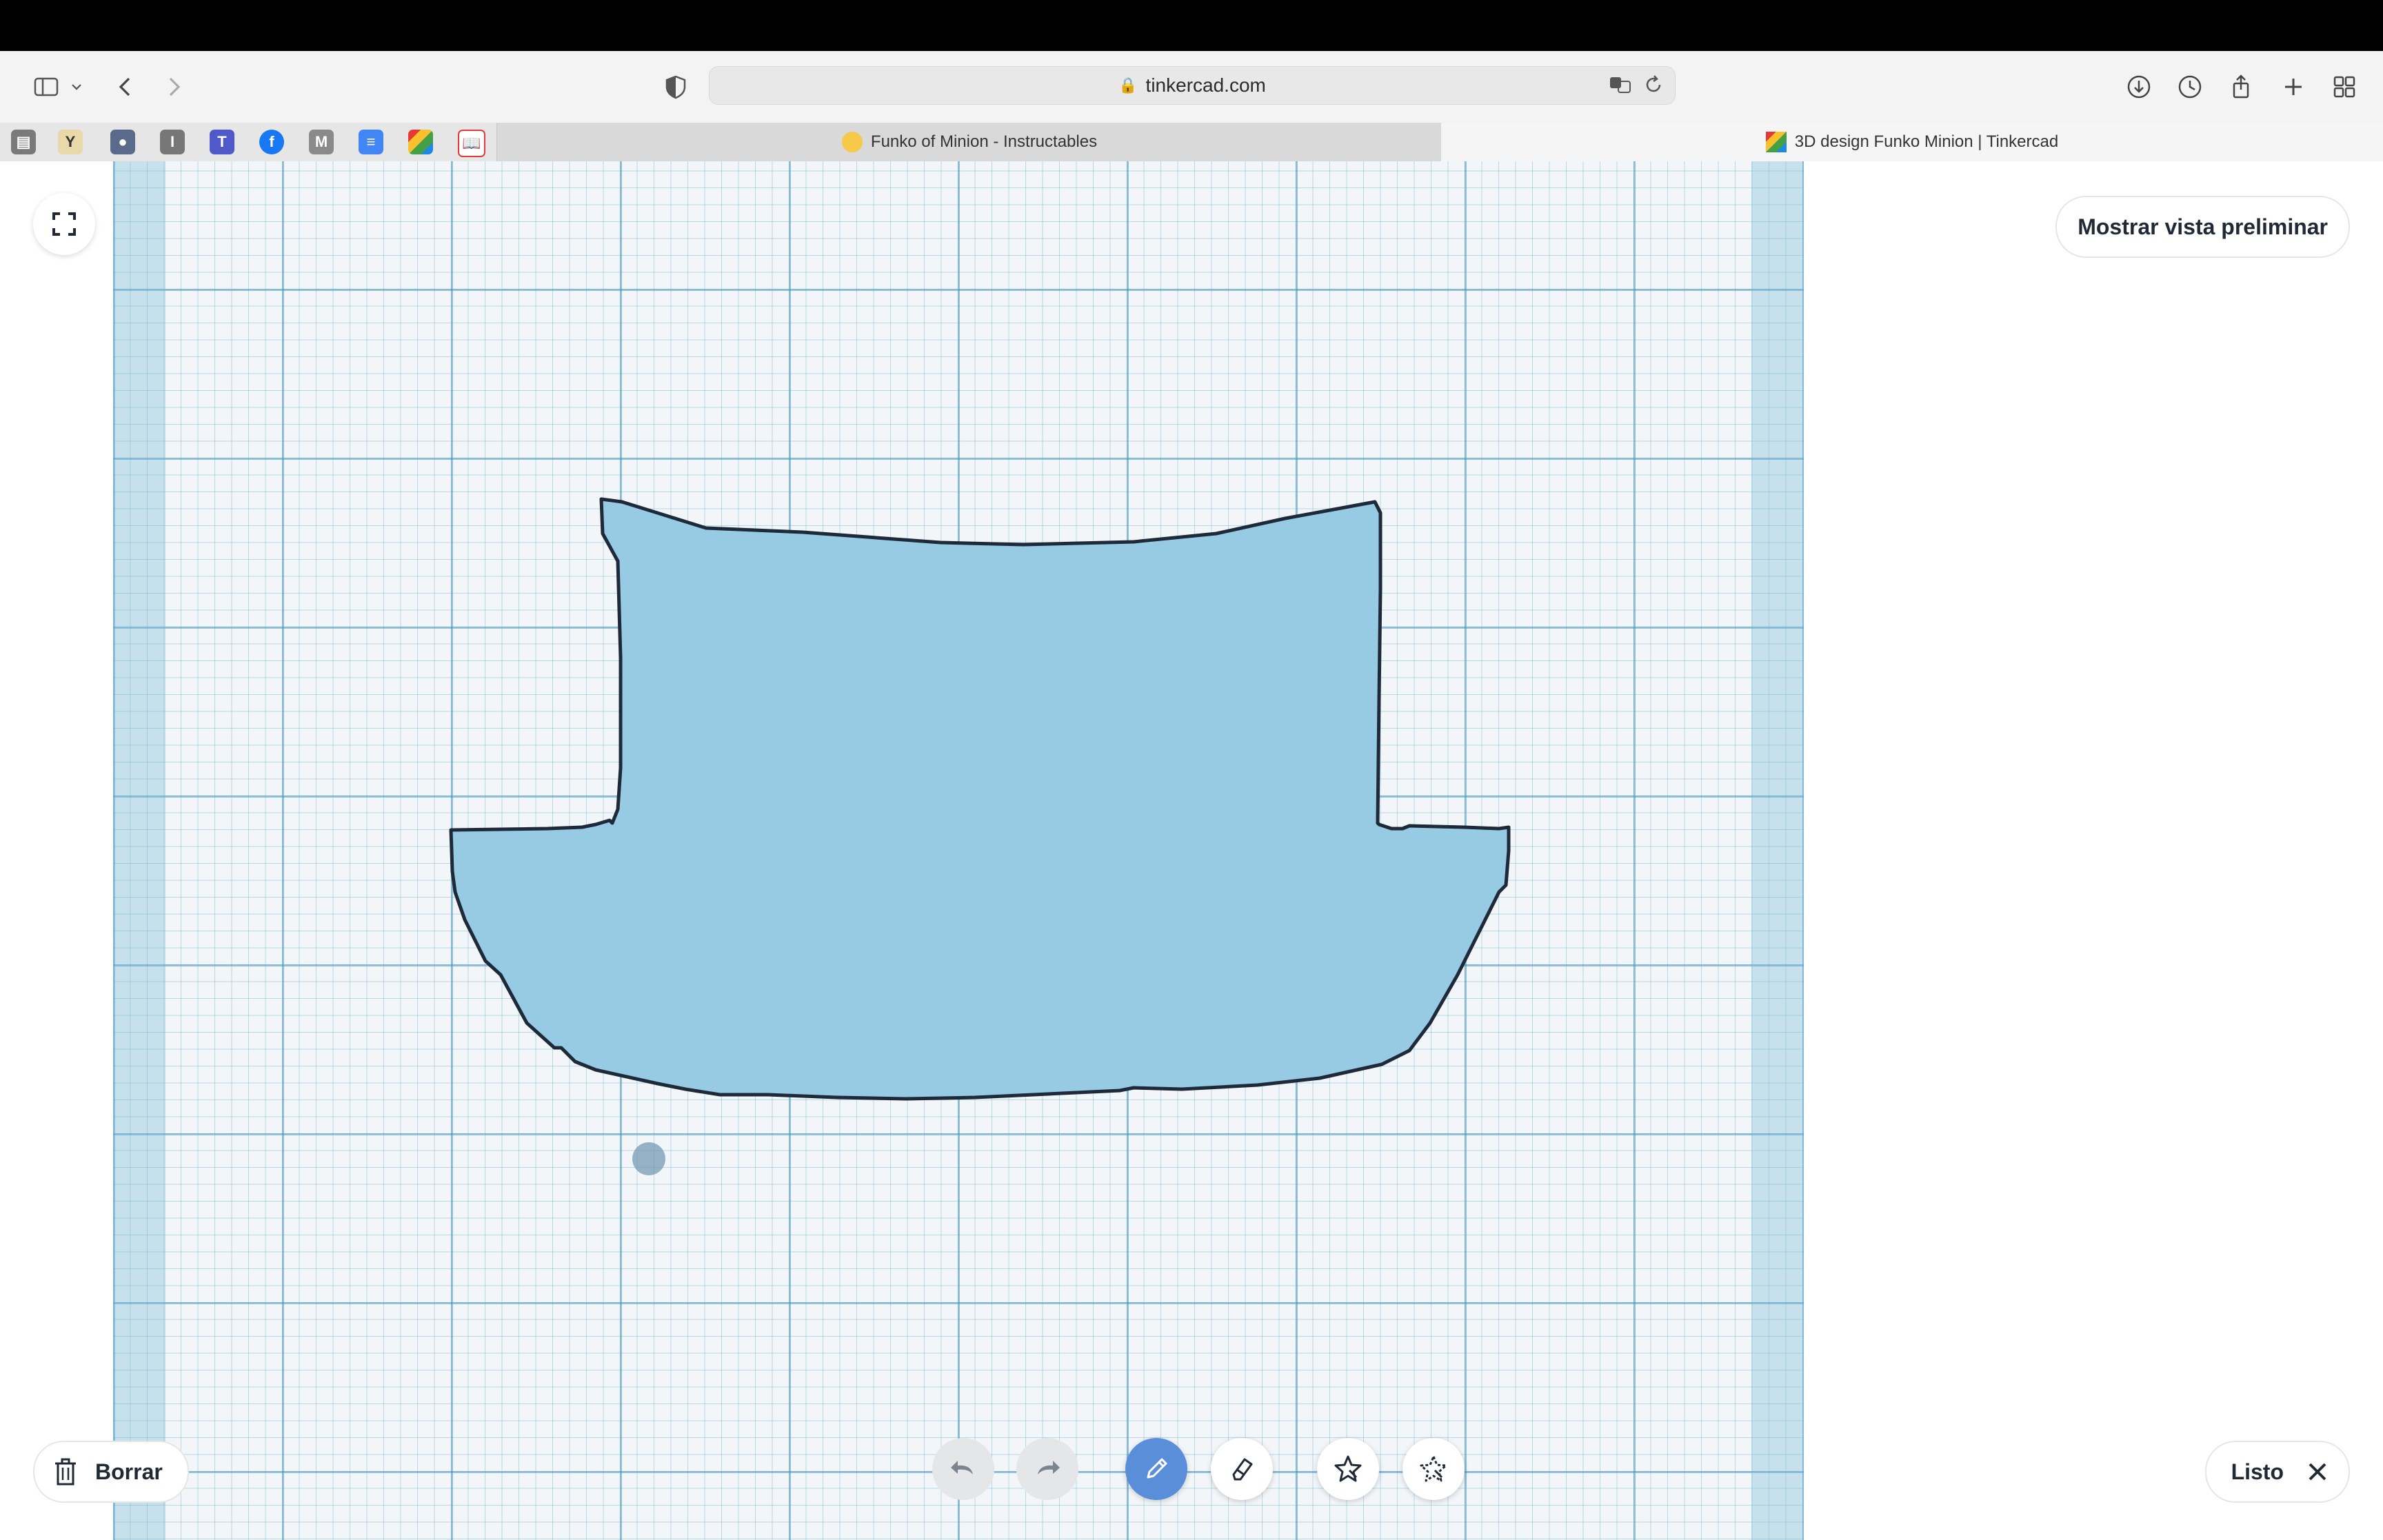 This screenshot has width=2383, height=1540. What do you see at coordinates (1620, 87) in the screenshot?
I see `translate-icon` at bounding box center [1620, 87].